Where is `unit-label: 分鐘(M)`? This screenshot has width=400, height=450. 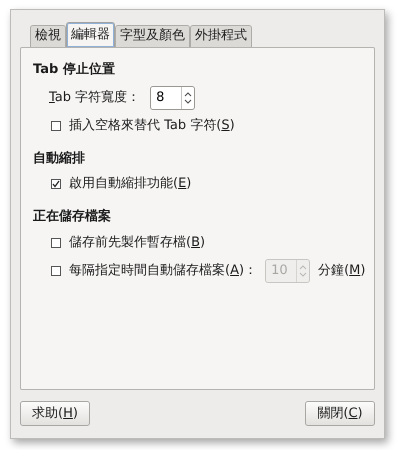
unit-label: 分鐘(M) is located at coordinates (342, 271).